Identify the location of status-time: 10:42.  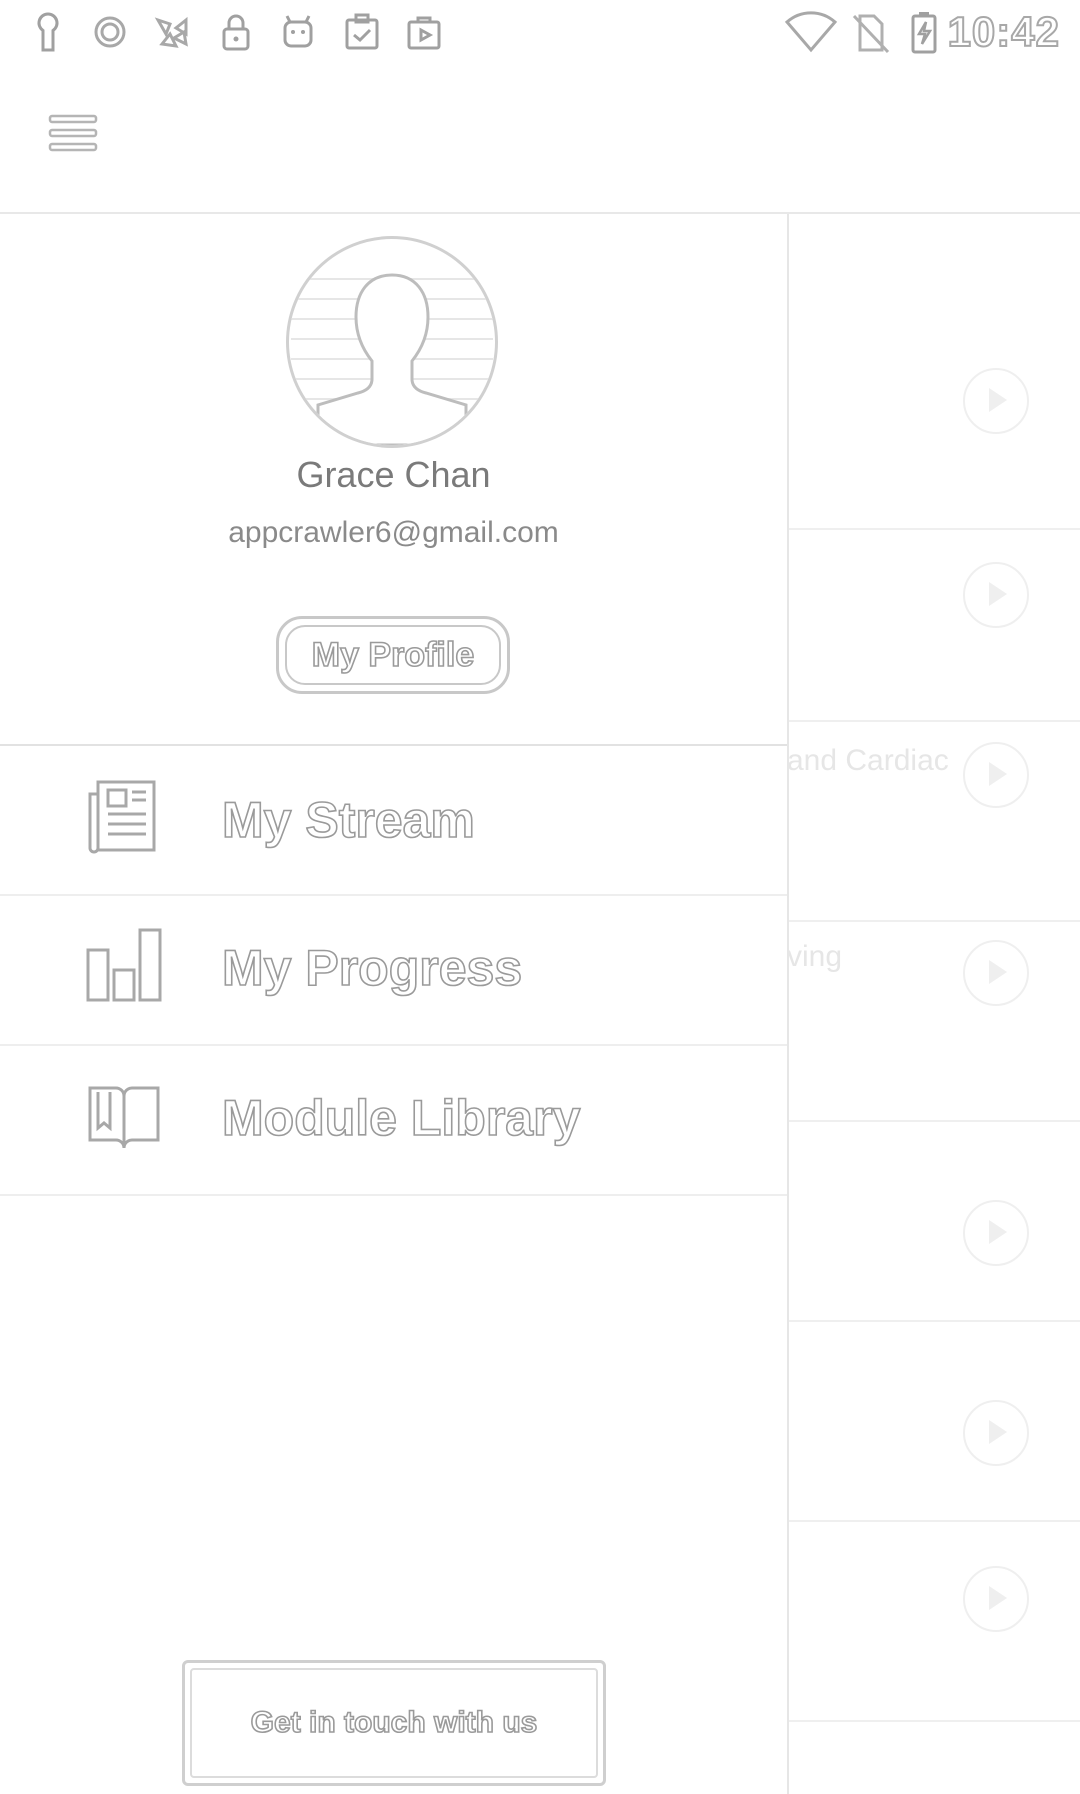
(1003, 31).